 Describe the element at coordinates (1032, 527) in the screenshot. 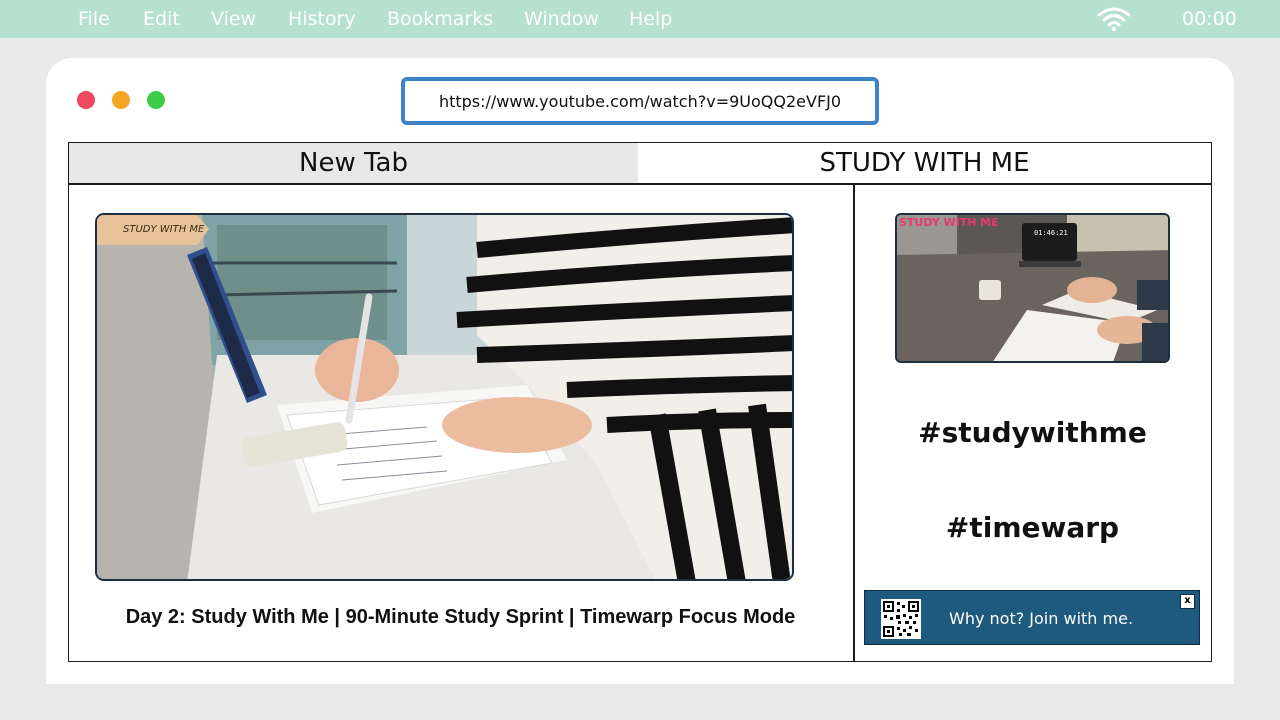

I see `hashtag-timewarp: #timewarp` at that location.